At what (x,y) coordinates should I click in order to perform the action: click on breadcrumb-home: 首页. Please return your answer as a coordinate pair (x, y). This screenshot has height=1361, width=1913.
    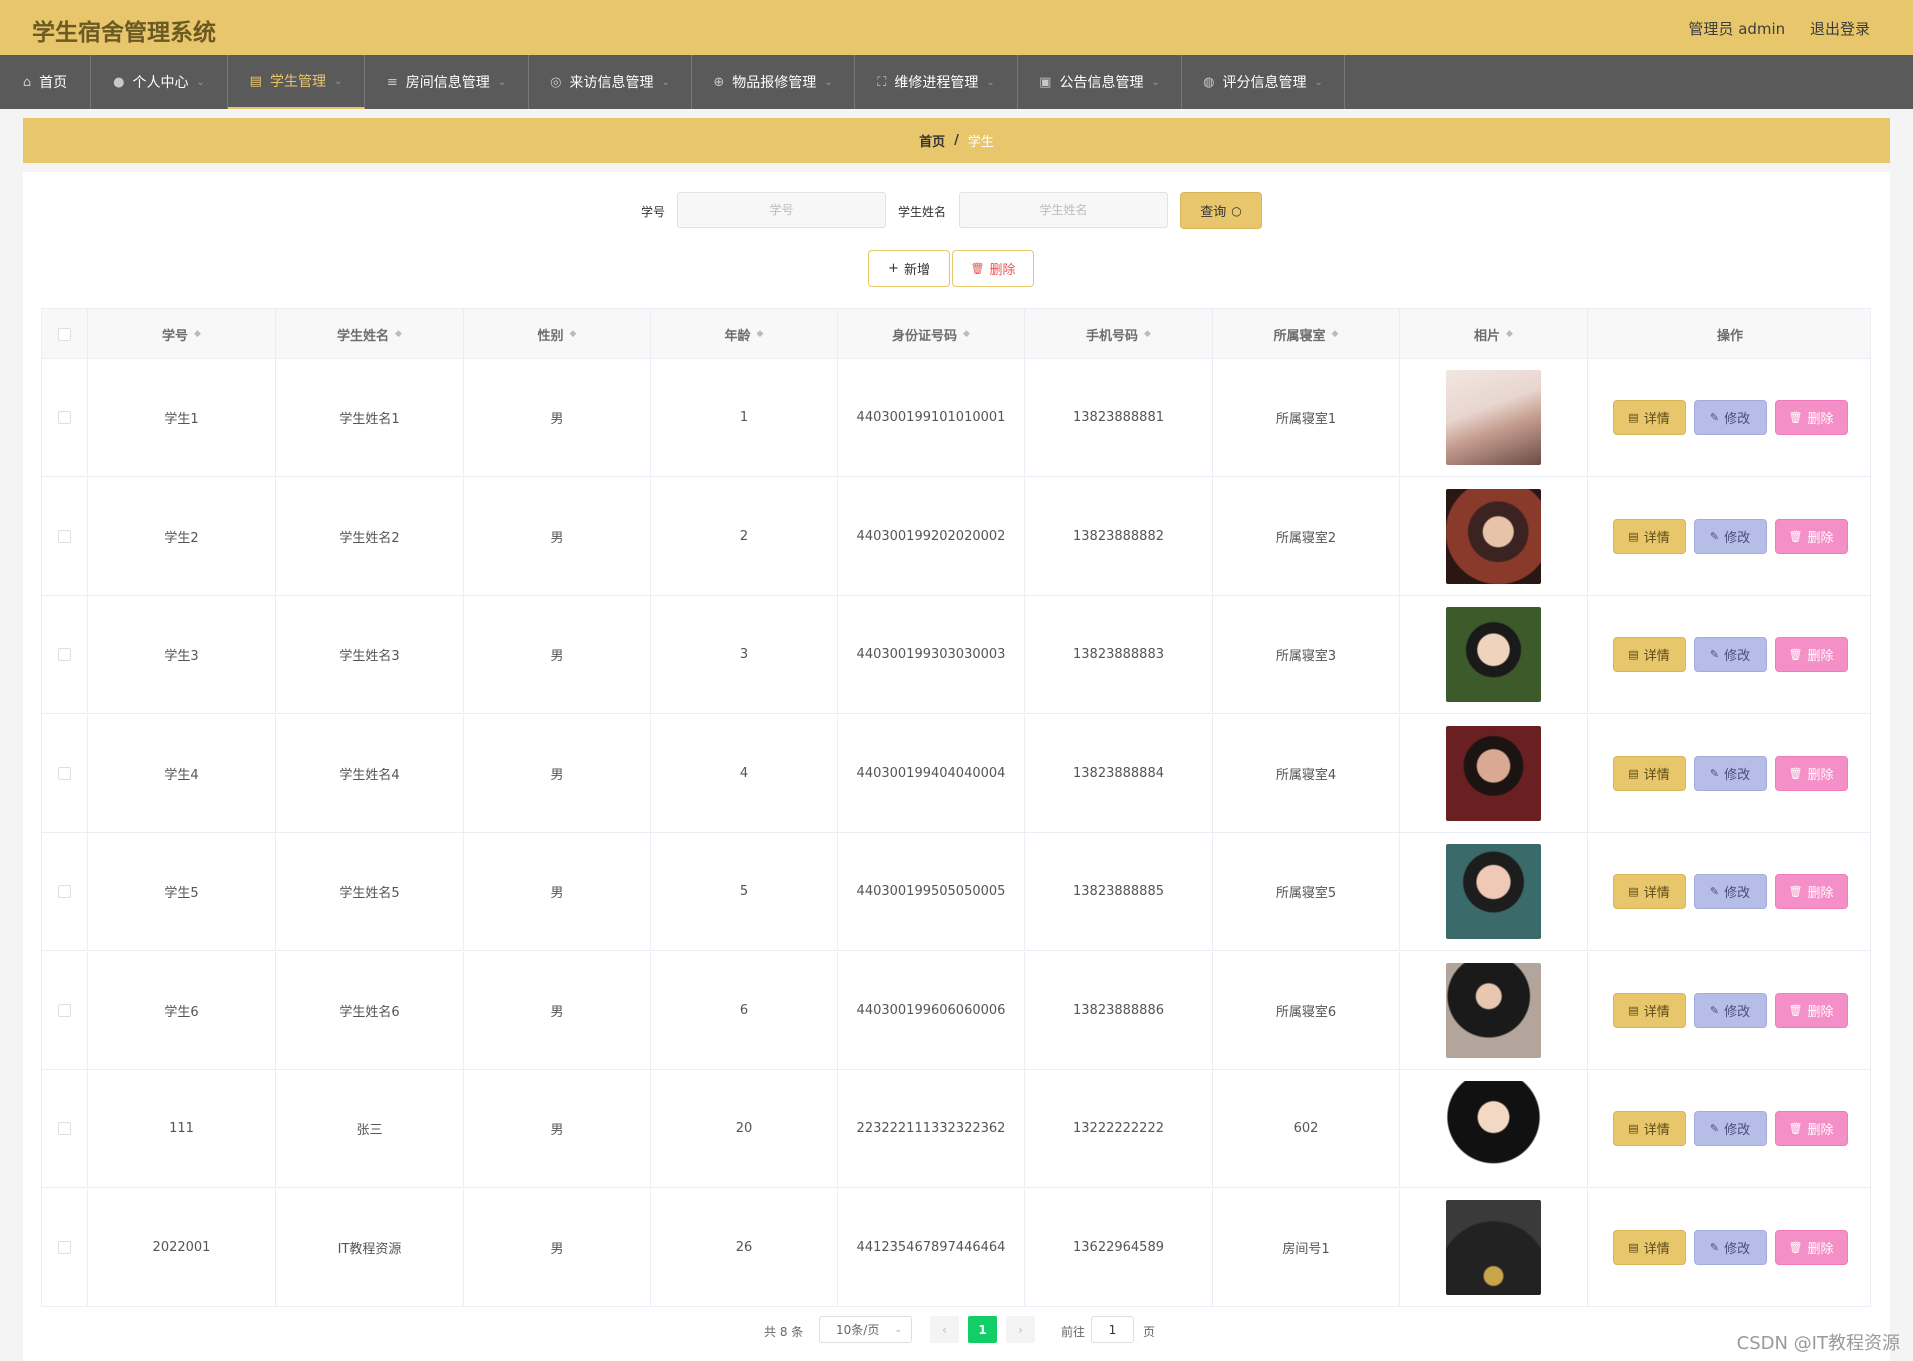
    Looking at the image, I should click on (932, 140).